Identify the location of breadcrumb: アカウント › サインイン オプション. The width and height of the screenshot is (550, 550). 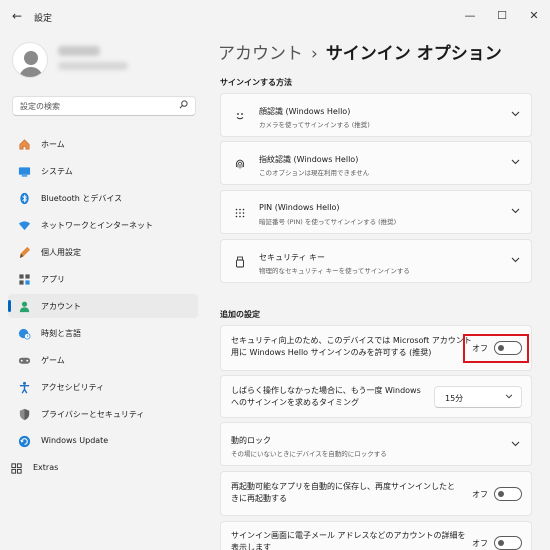
(360, 51).